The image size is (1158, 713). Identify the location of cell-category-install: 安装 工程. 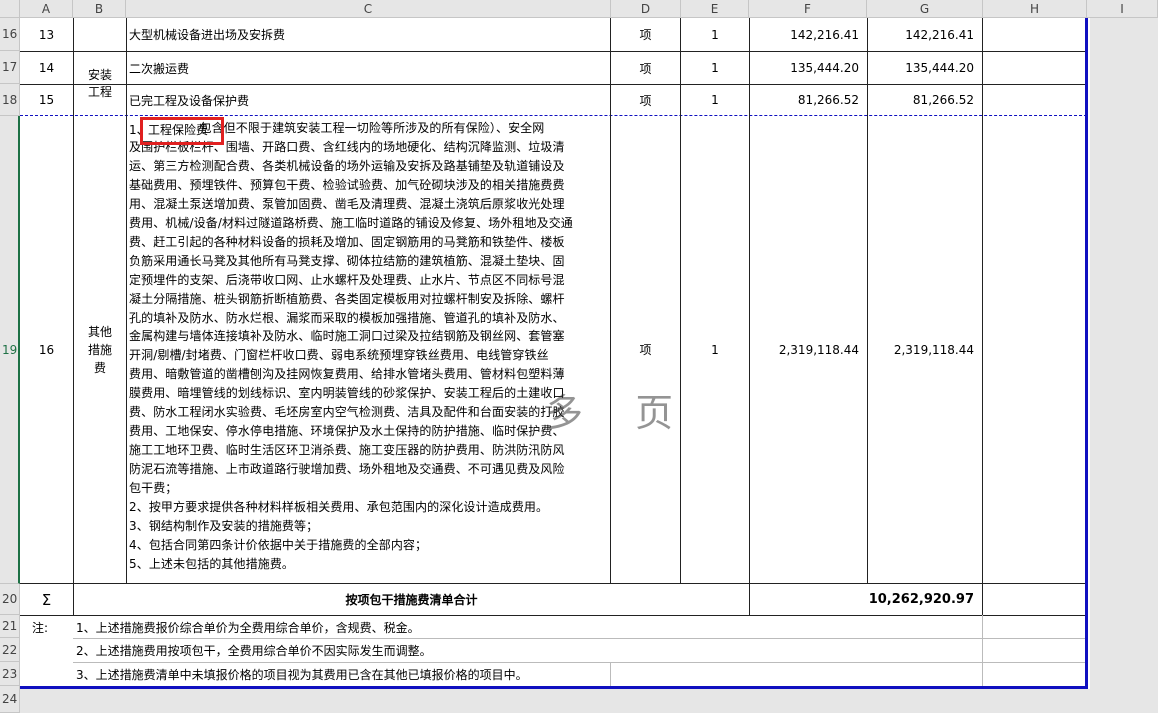
(100, 83).